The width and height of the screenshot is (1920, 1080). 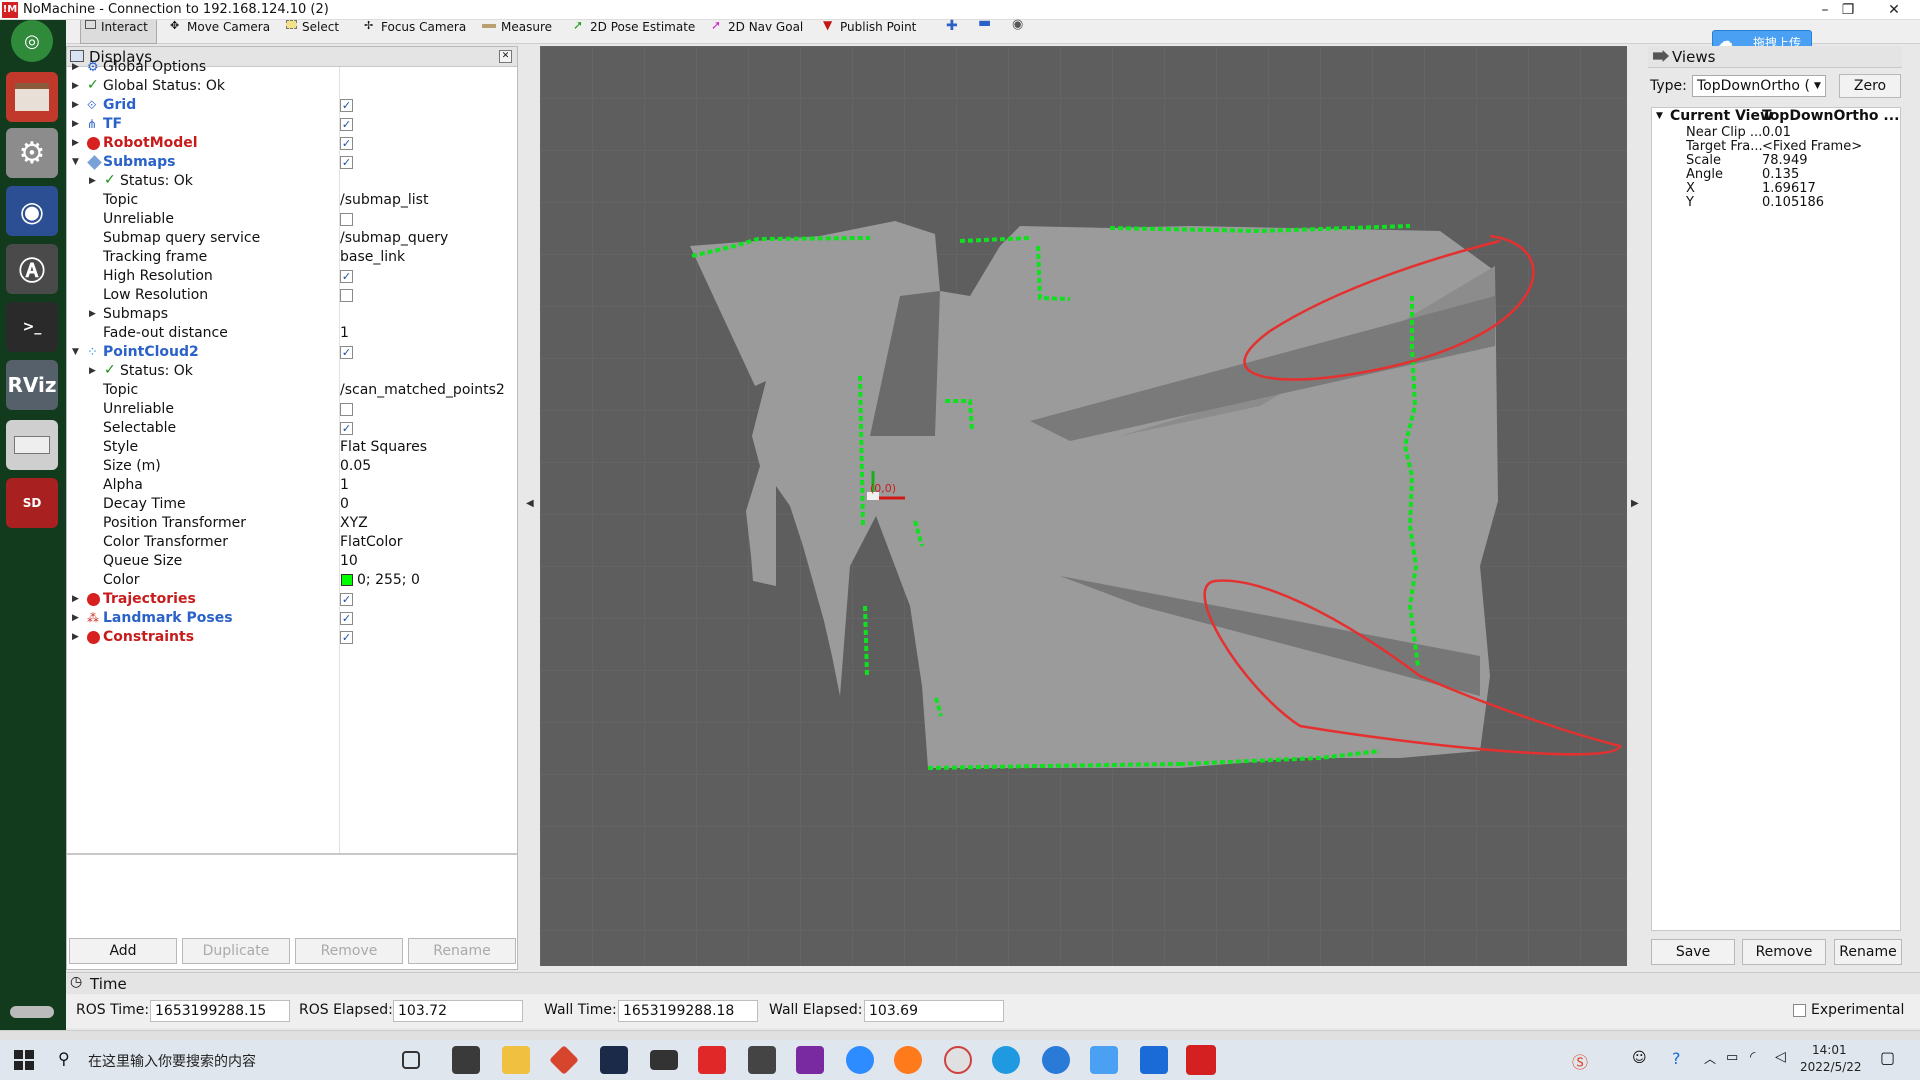 I want to click on app-circle-icon, so click(x=1056, y=1060).